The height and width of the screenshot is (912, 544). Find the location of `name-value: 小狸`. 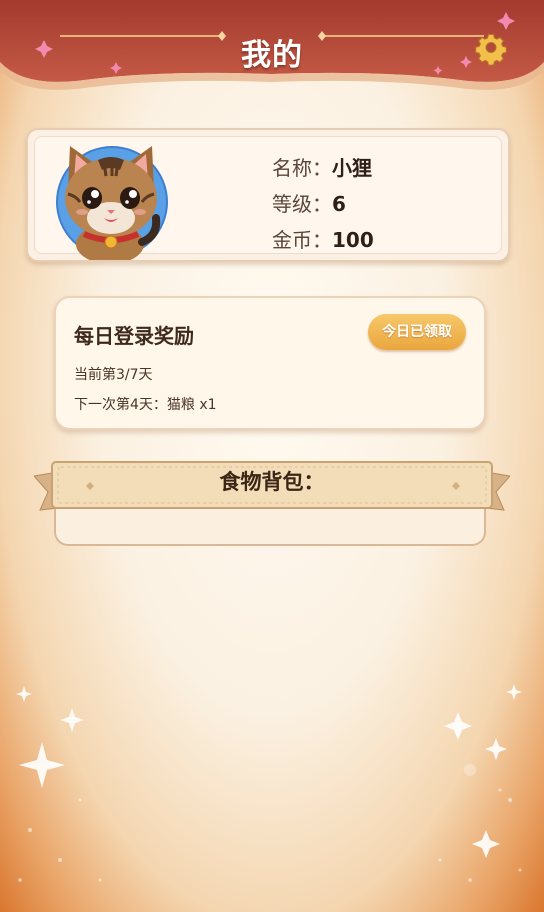

name-value: 小狸 is located at coordinates (352, 168).